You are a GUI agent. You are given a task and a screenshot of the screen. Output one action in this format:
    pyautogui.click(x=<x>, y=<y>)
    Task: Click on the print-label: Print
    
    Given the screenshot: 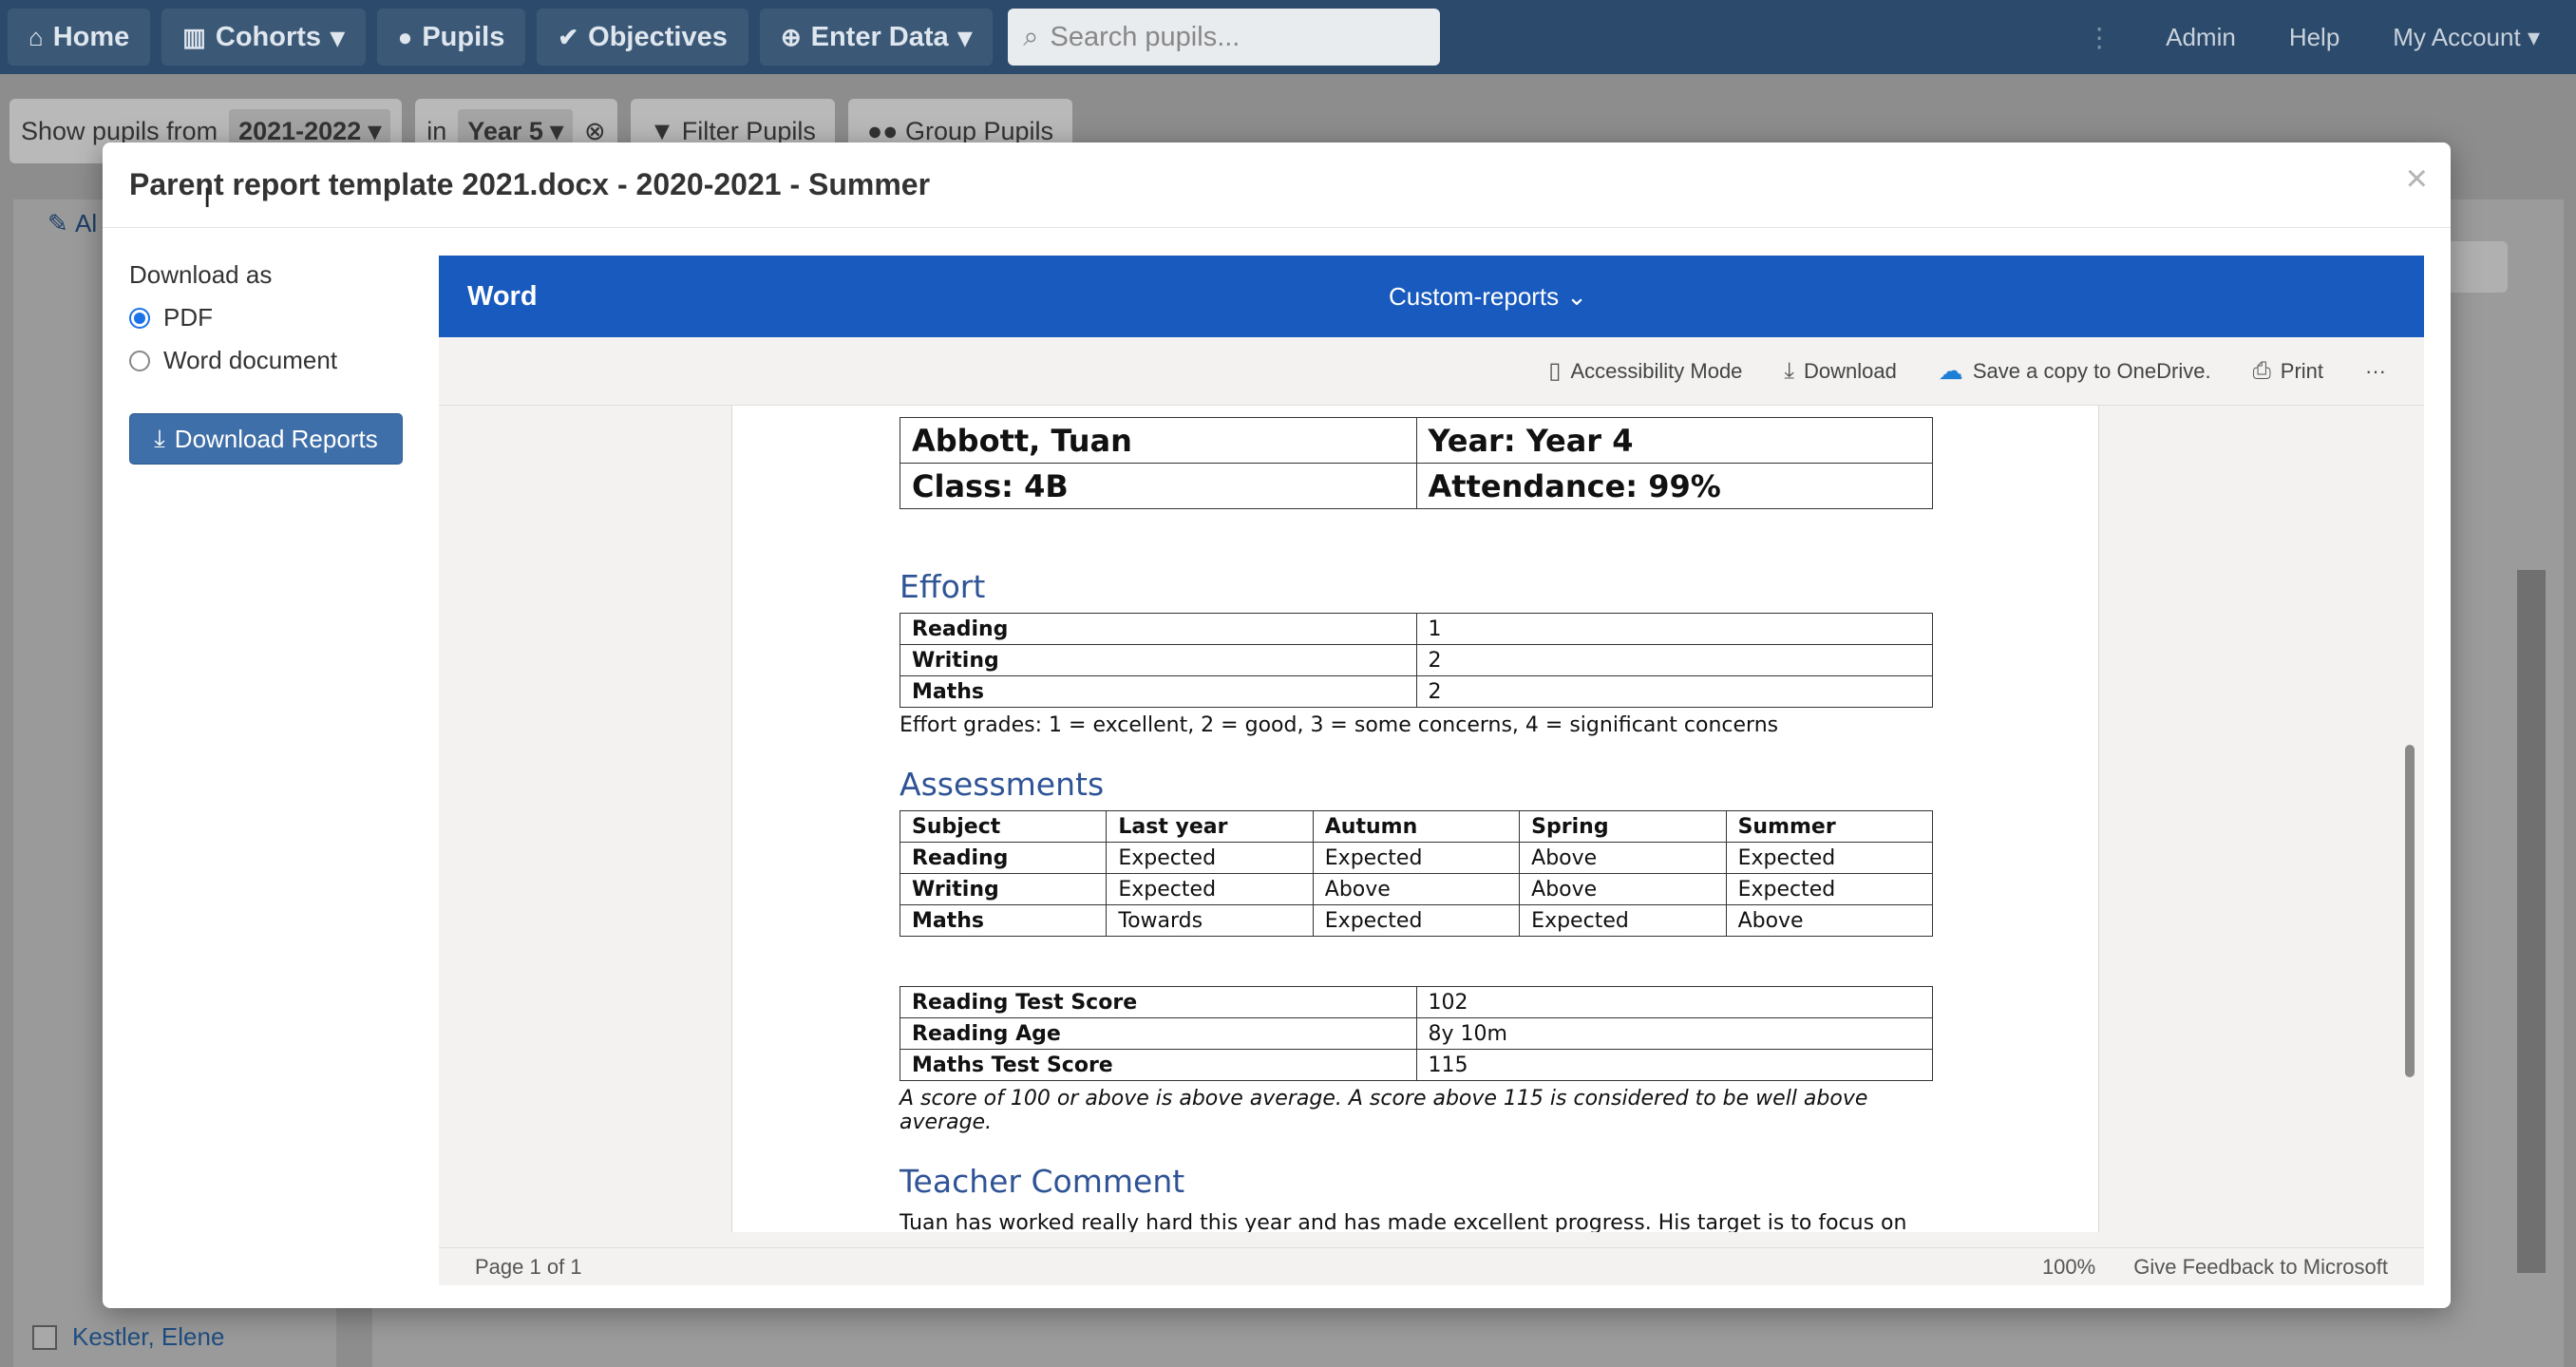 What is the action you would take?
    pyautogui.click(x=2302, y=370)
    